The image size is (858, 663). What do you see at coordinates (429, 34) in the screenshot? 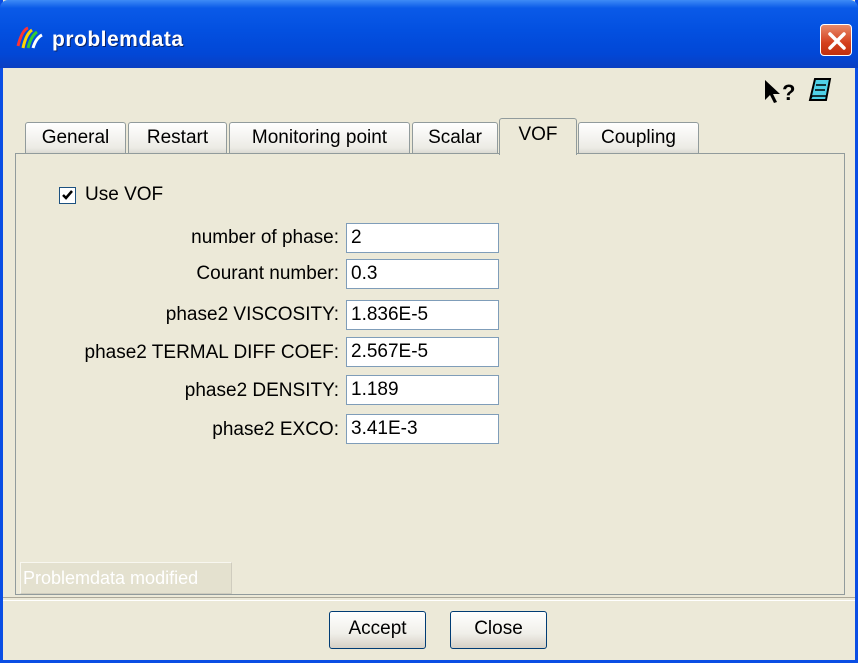
I see `title-bar: problemdata` at bounding box center [429, 34].